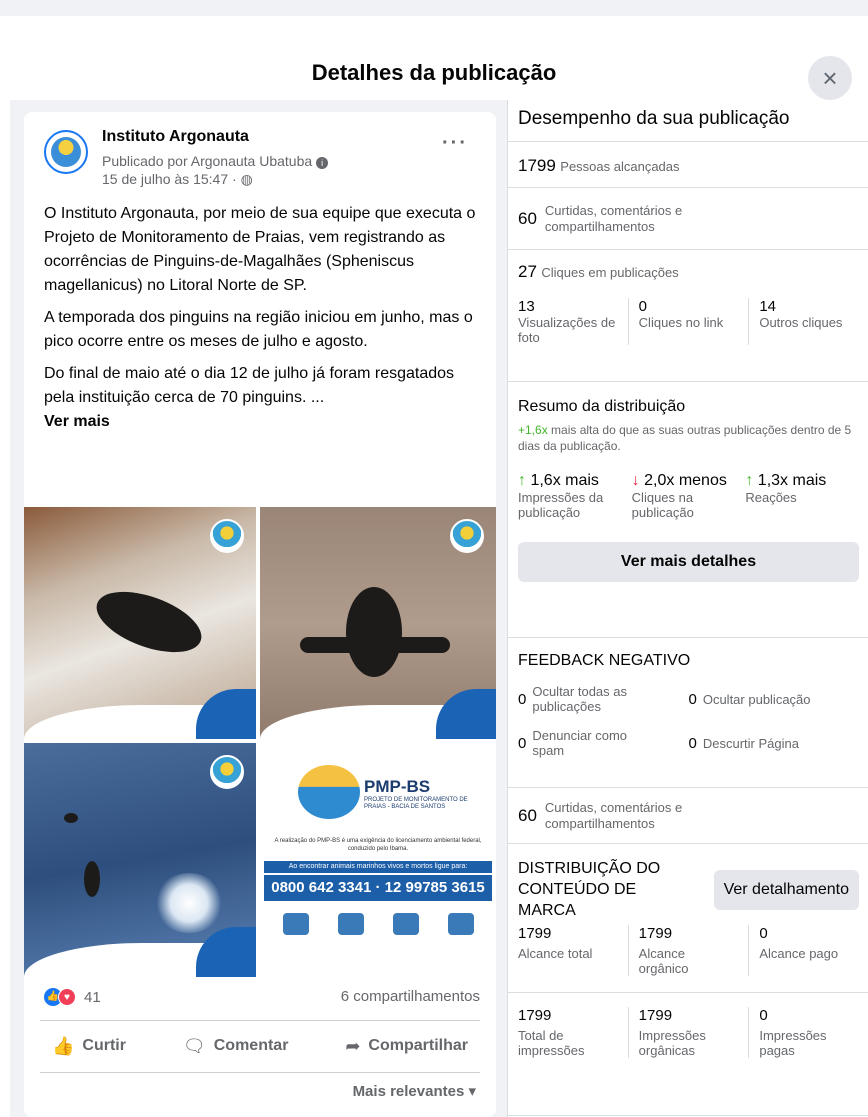 This screenshot has width=868, height=1117. I want to click on comment-button: 🗨 Comentar, so click(236, 1046).